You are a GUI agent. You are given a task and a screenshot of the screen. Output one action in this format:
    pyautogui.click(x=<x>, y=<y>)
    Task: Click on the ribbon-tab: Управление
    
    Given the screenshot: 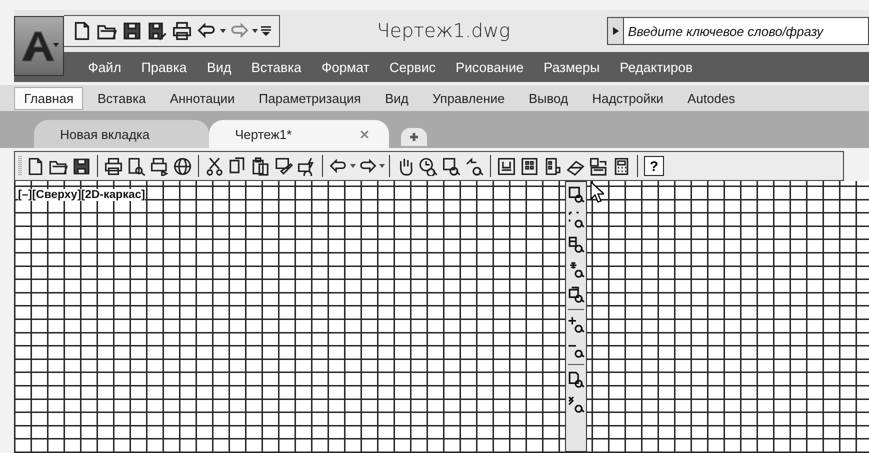 What is the action you would take?
    pyautogui.click(x=468, y=98)
    